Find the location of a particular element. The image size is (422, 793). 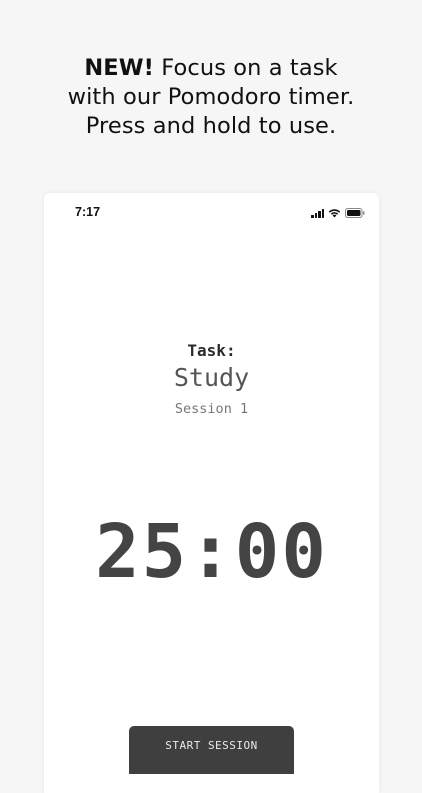

session-label: Session 1 is located at coordinates (211, 409).